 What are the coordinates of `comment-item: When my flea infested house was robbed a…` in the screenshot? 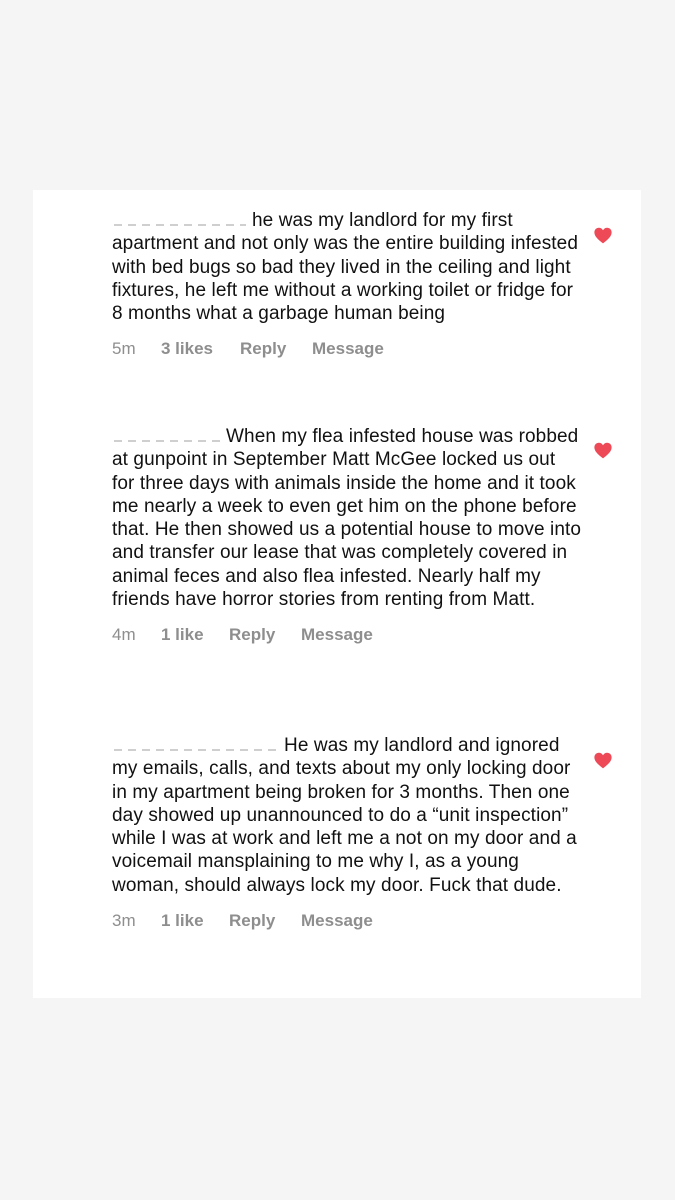 It's located at (347, 535).